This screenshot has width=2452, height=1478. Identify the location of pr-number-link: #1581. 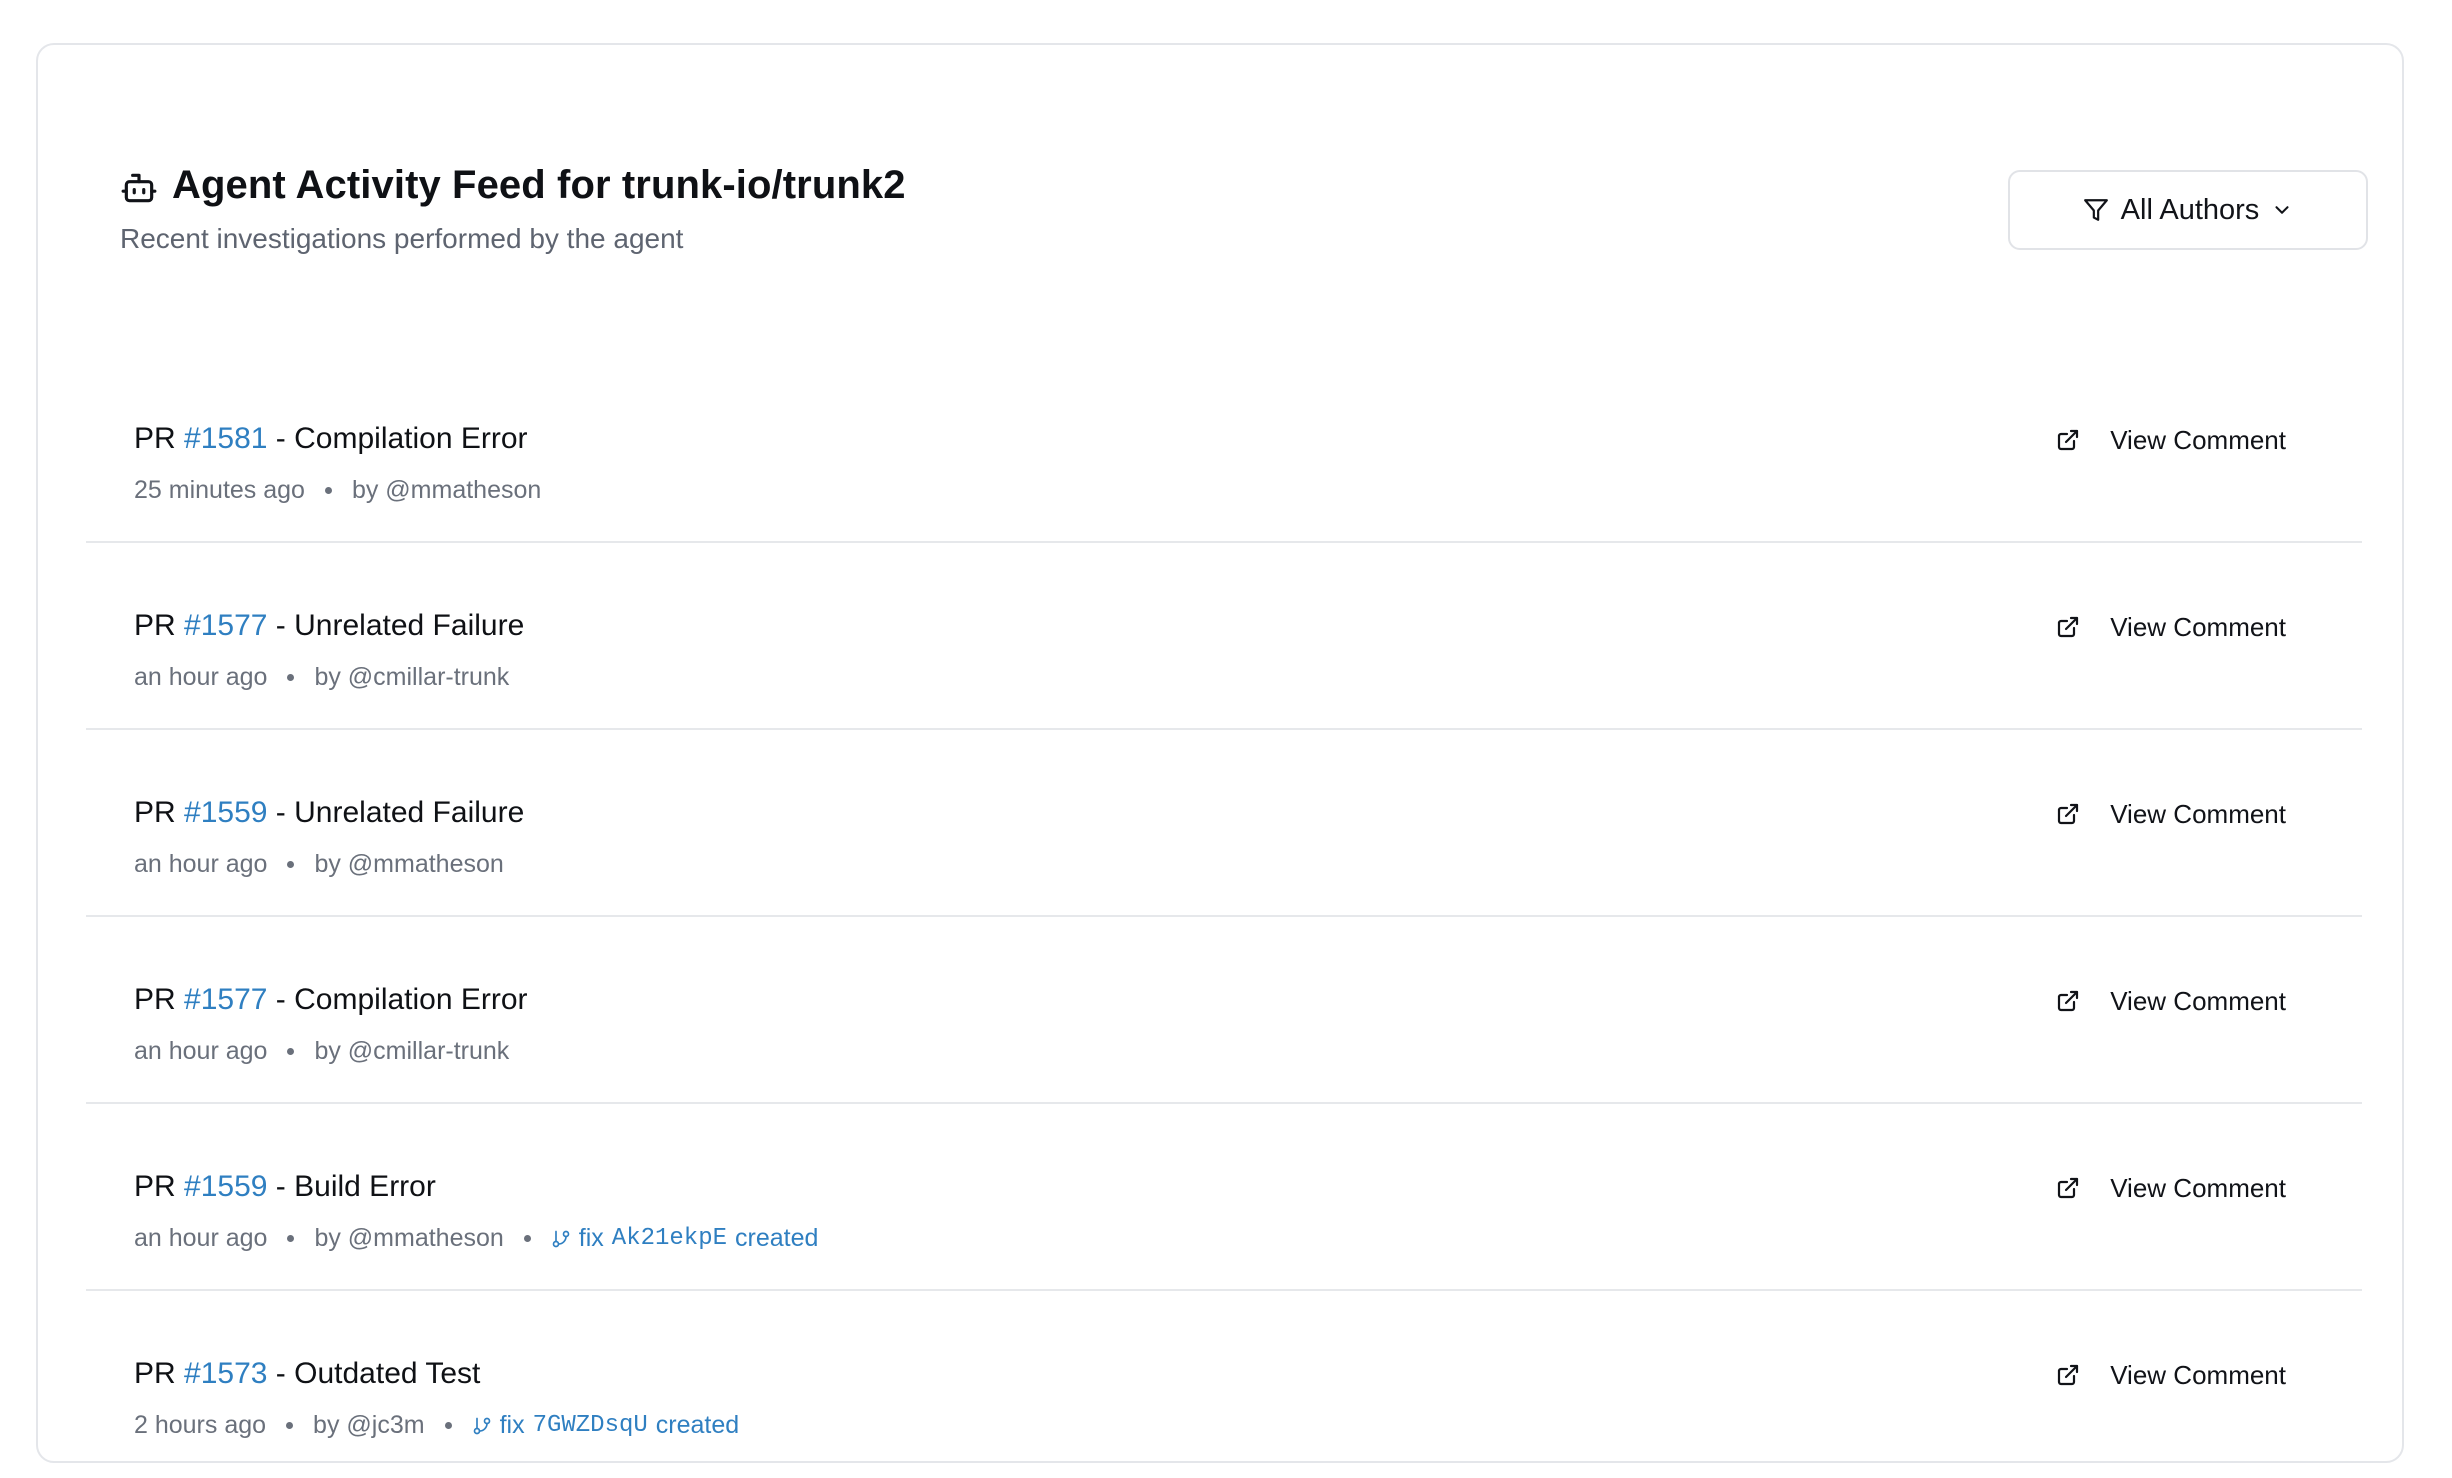
(225, 438).